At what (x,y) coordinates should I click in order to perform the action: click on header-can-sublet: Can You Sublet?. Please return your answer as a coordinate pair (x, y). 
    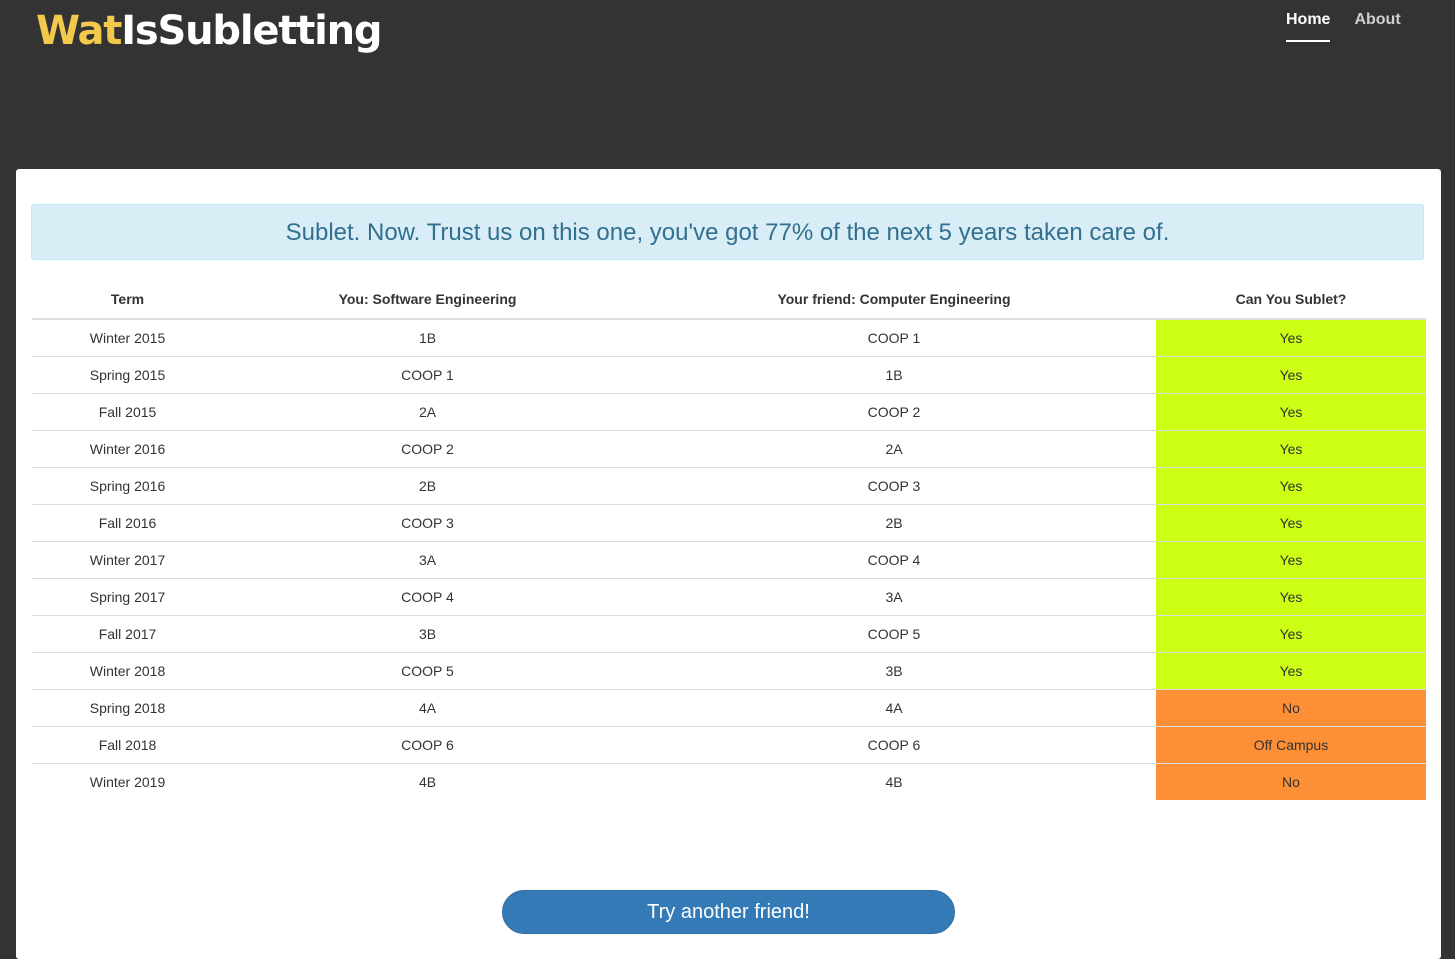
    Looking at the image, I should click on (1291, 300).